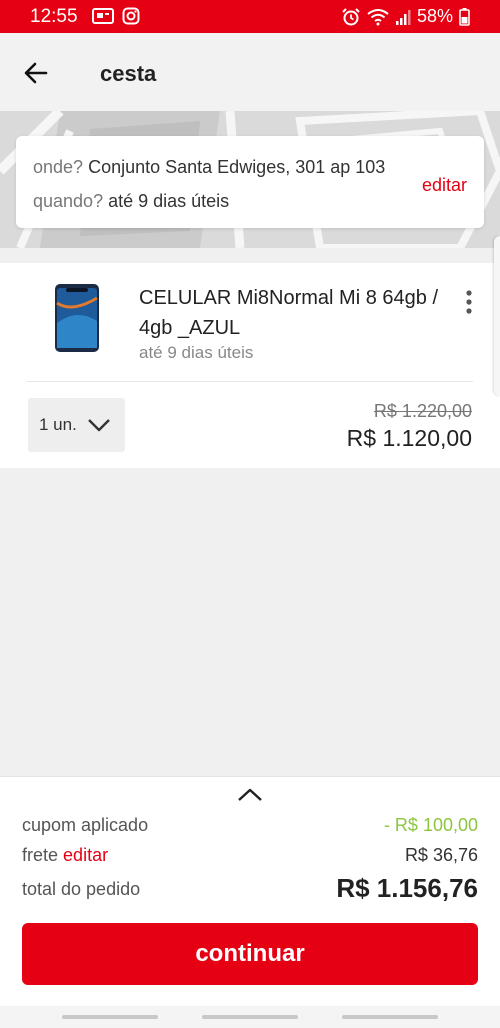 Image resolution: width=500 pixels, height=1028 pixels. What do you see at coordinates (99, 425) in the screenshot?
I see `chevron-down-icon` at bounding box center [99, 425].